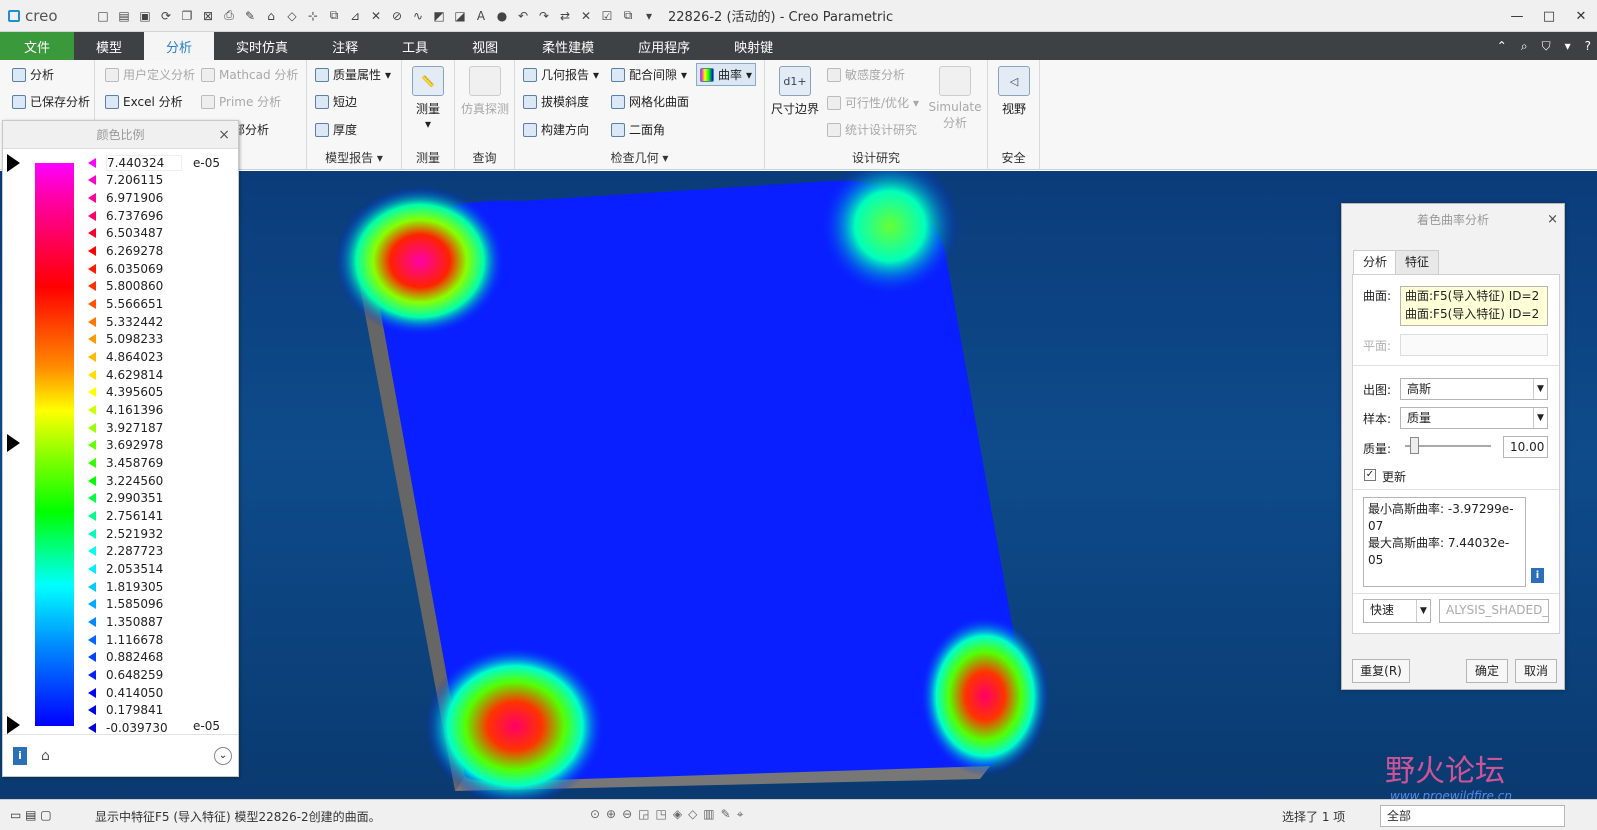  I want to click on draft-button: 拔模斜度, so click(556, 101).